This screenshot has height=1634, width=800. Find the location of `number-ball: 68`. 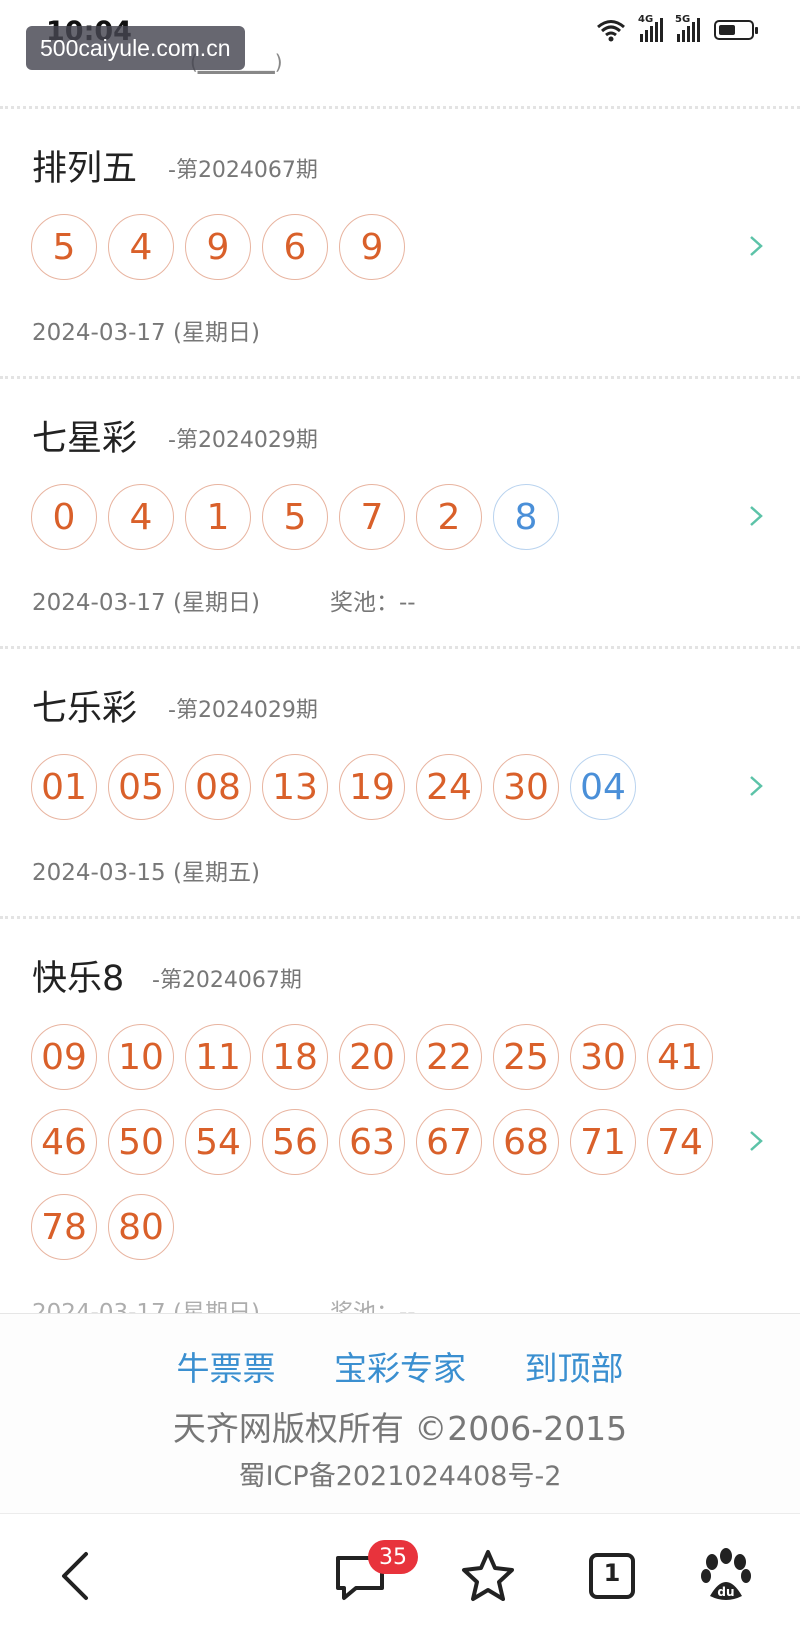

number-ball: 68 is located at coordinates (526, 1142).